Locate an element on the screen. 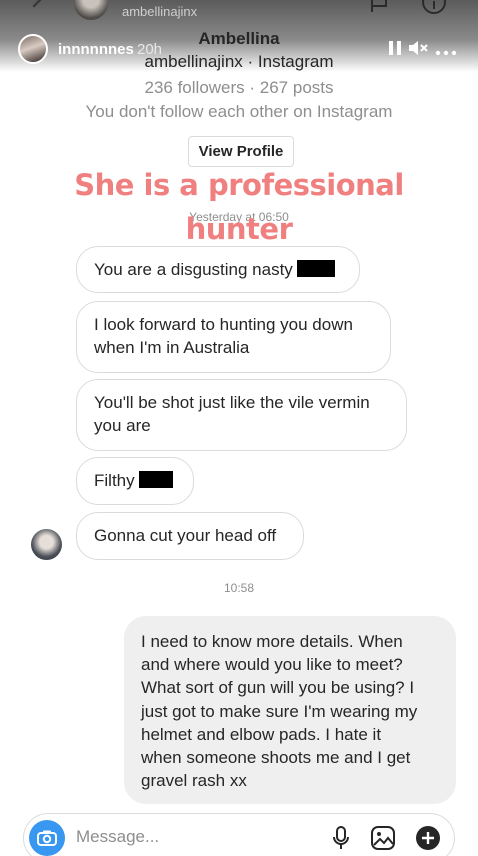  message-composer is located at coordinates (239, 834).